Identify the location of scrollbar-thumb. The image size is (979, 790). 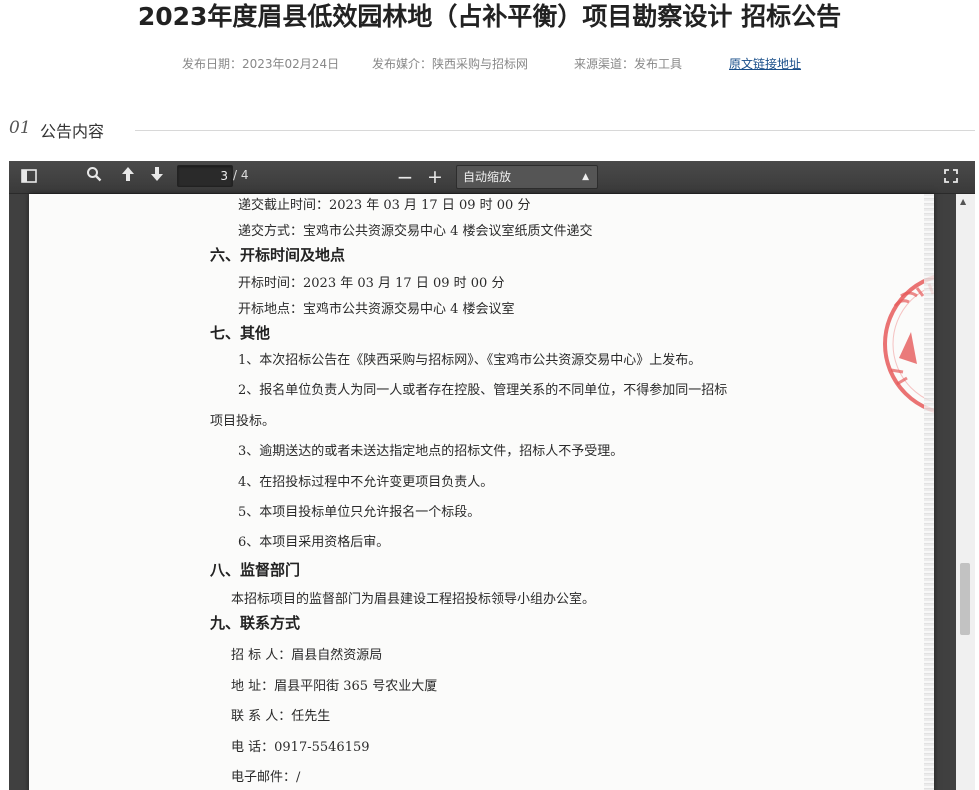
(965, 599).